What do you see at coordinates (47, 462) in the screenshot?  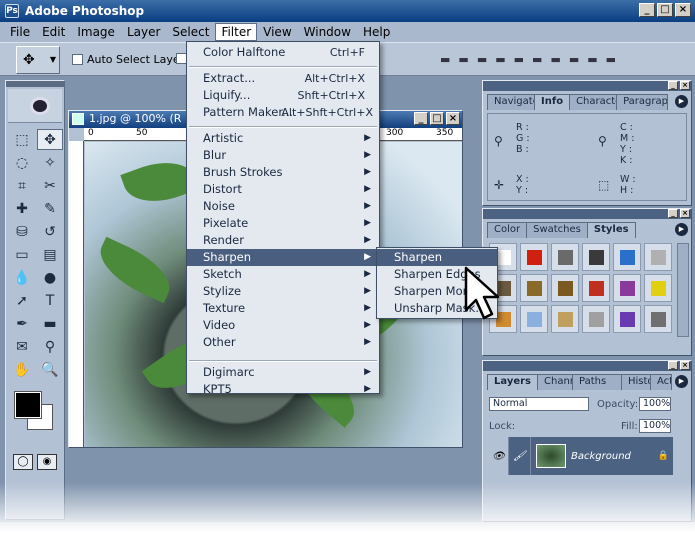 I see `quick-mask-mode-icon: ◉` at bounding box center [47, 462].